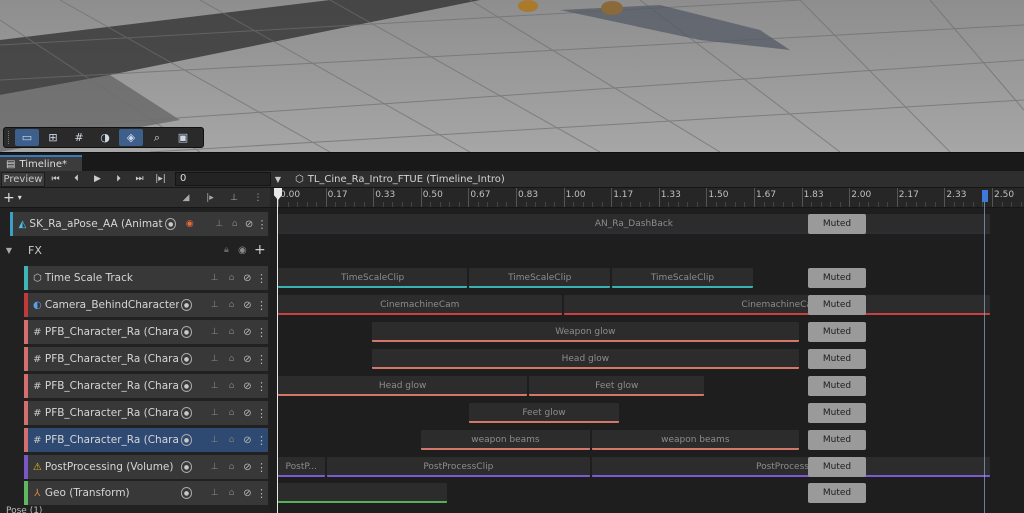  What do you see at coordinates (278, 179) in the screenshot?
I see `frame-dropdown-icon: ▼` at bounding box center [278, 179].